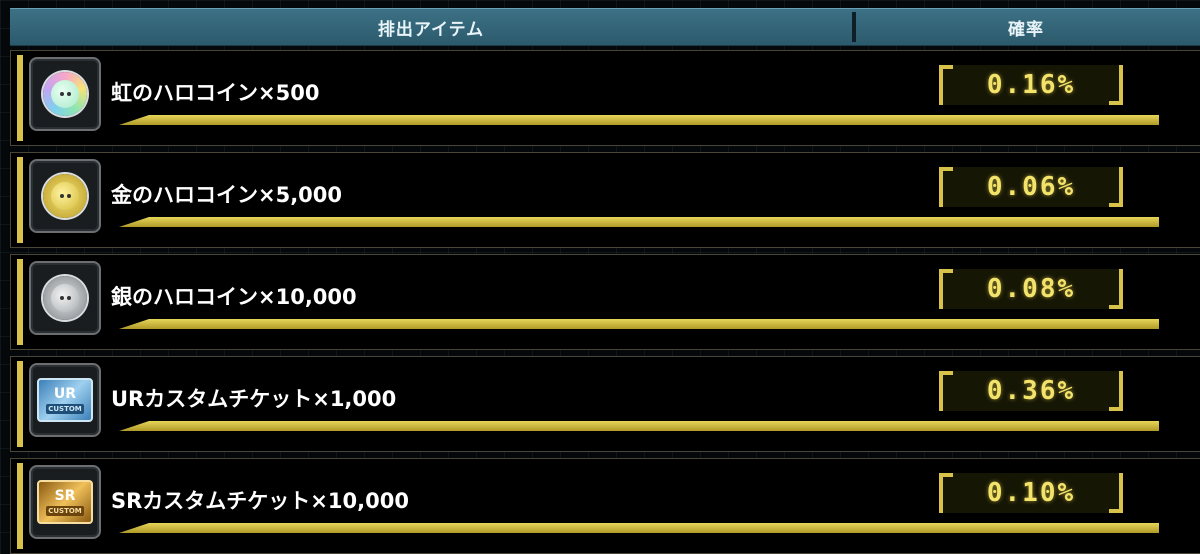 Image resolution: width=1200 pixels, height=554 pixels. I want to click on ur-custom-ticket-icon: UR CUSTOM, so click(65, 400).